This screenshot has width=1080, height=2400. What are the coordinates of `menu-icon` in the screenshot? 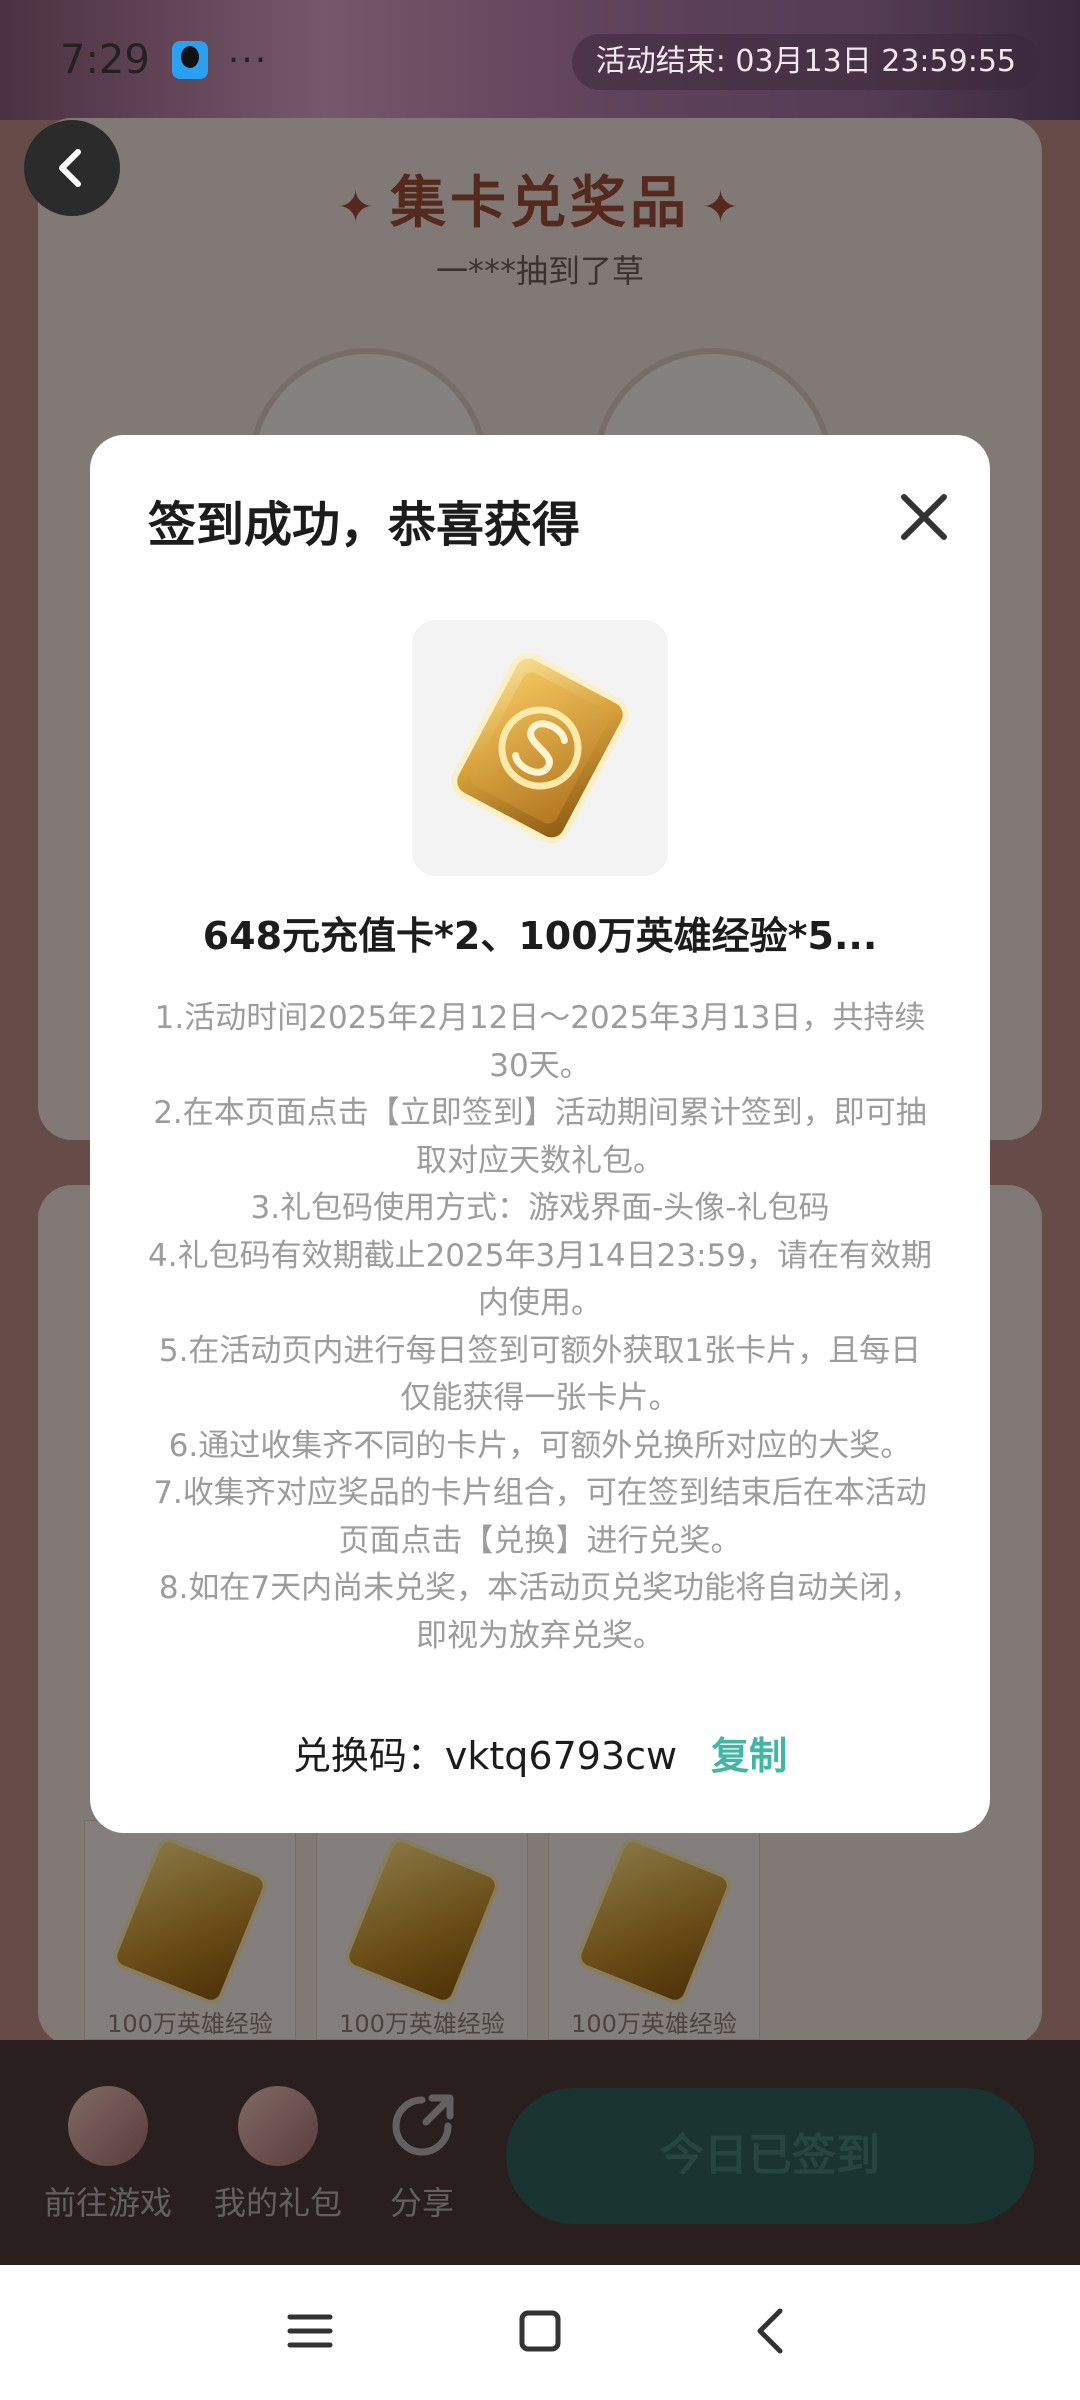 It's located at (310, 2331).